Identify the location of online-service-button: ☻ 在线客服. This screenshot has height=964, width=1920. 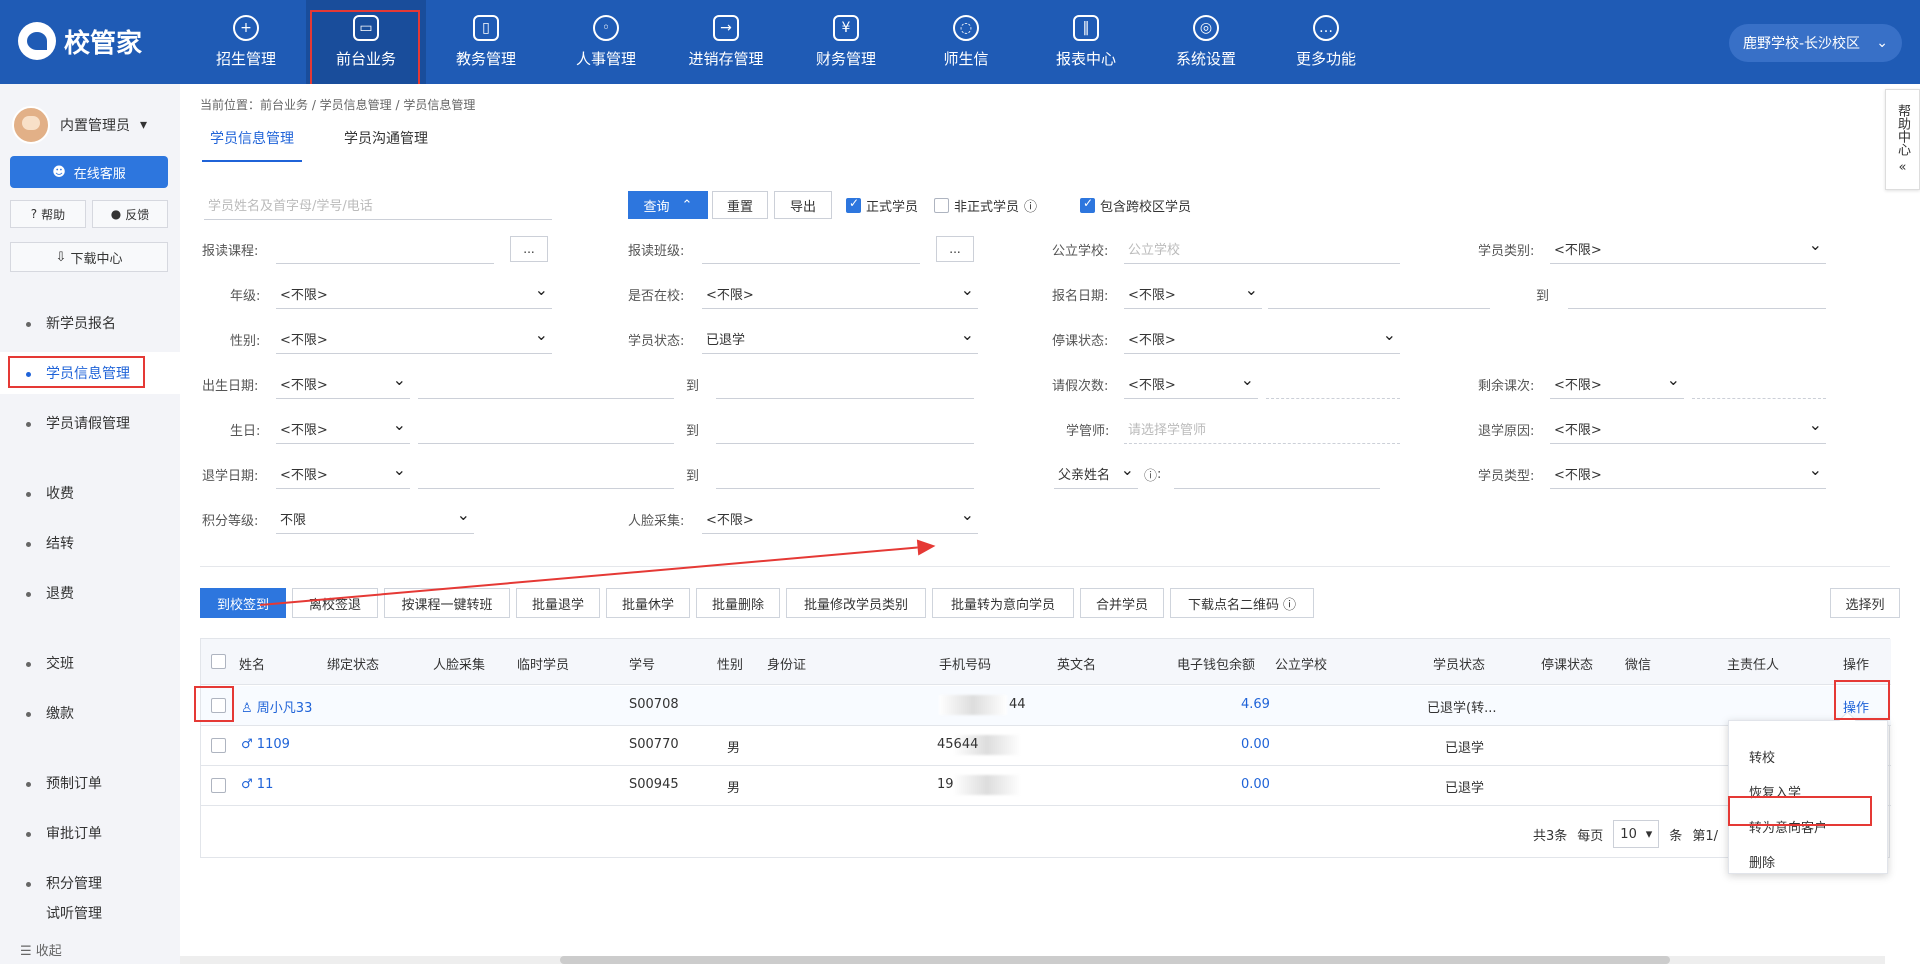
(89, 172).